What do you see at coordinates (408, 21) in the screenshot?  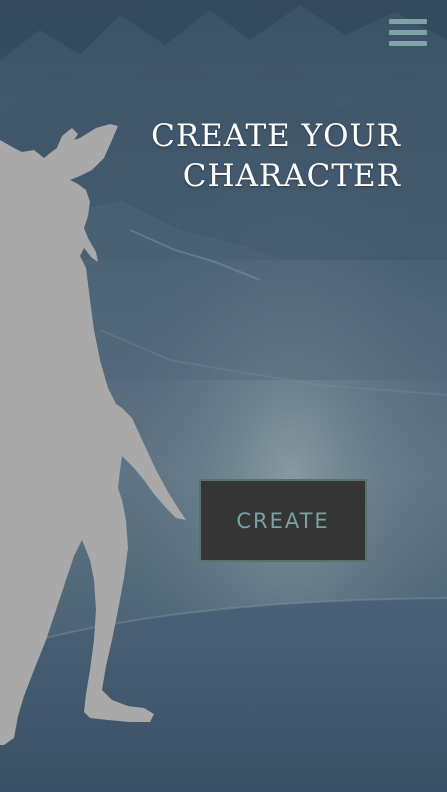 I see `menu-bar-top` at bounding box center [408, 21].